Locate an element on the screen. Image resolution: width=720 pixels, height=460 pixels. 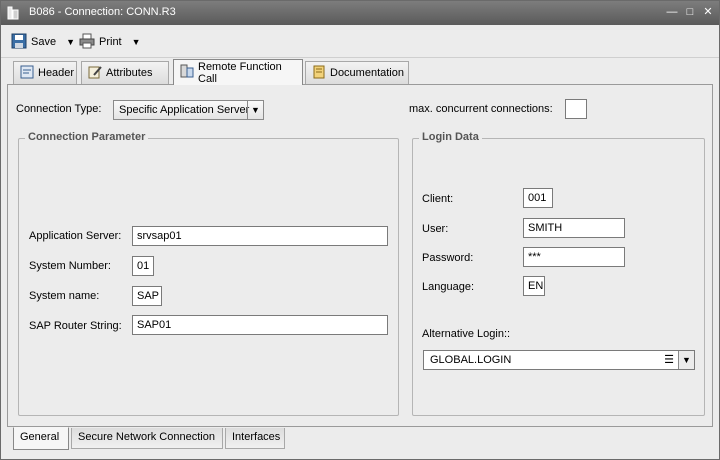
user-input: SMITH is located at coordinates (574, 228).